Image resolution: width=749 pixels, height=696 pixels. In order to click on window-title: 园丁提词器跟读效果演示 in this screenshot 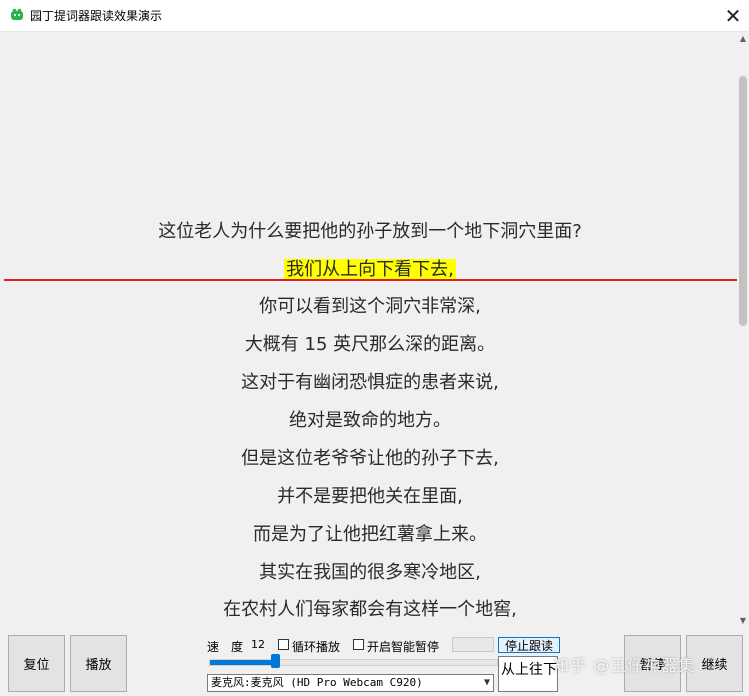, I will do `click(96, 16)`.